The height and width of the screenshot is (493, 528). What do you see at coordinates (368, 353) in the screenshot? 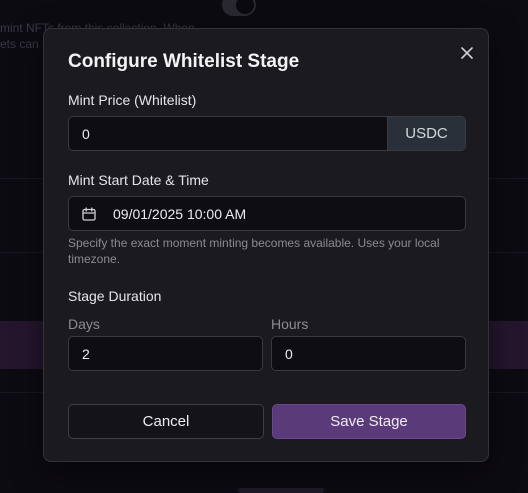
I see `hours-field: 0` at bounding box center [368, 353].